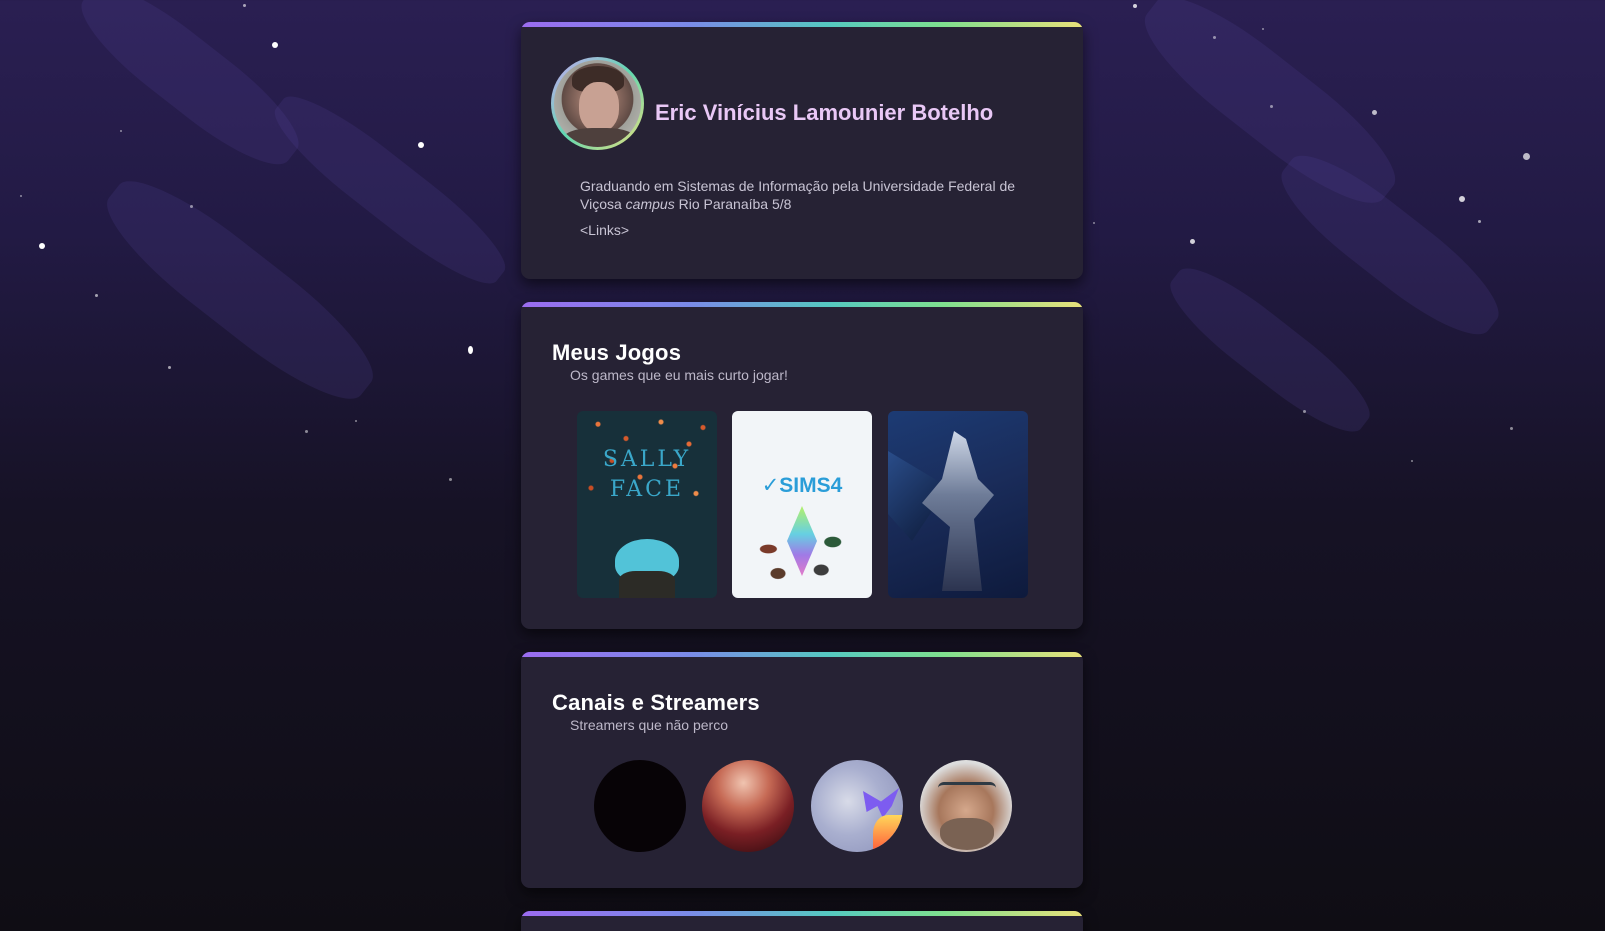  Describe the element at coordinates (647, 584) in the screenshot. I see `character-body` at that location.